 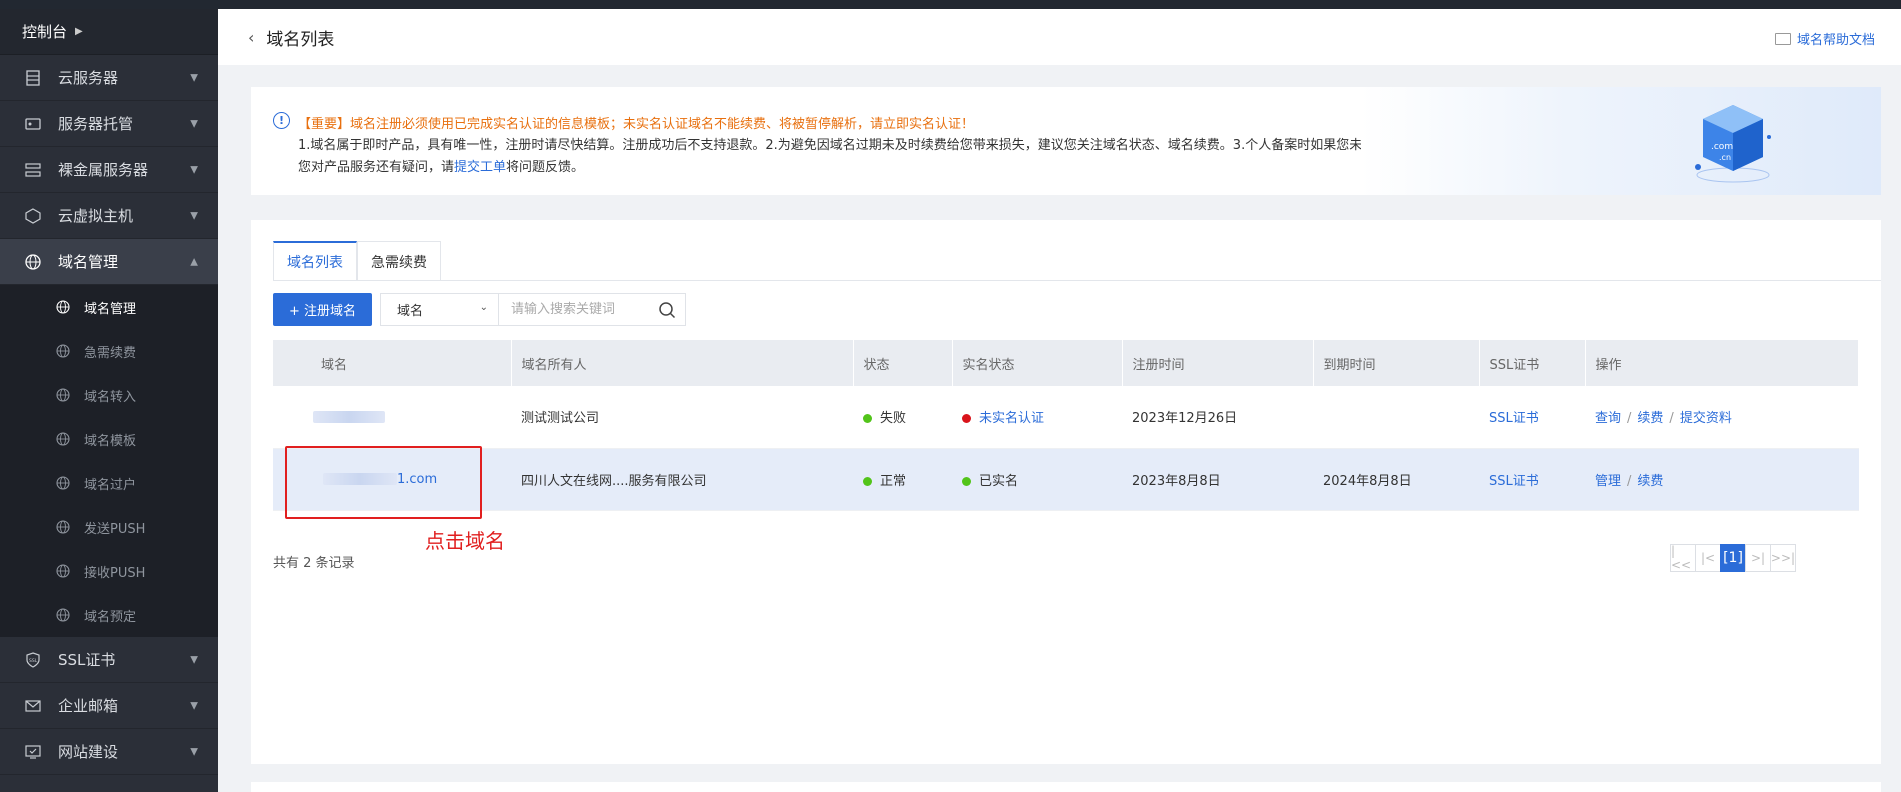 I want to click on subitem-domain-template: 域名模板, so click(x=109, y=439).